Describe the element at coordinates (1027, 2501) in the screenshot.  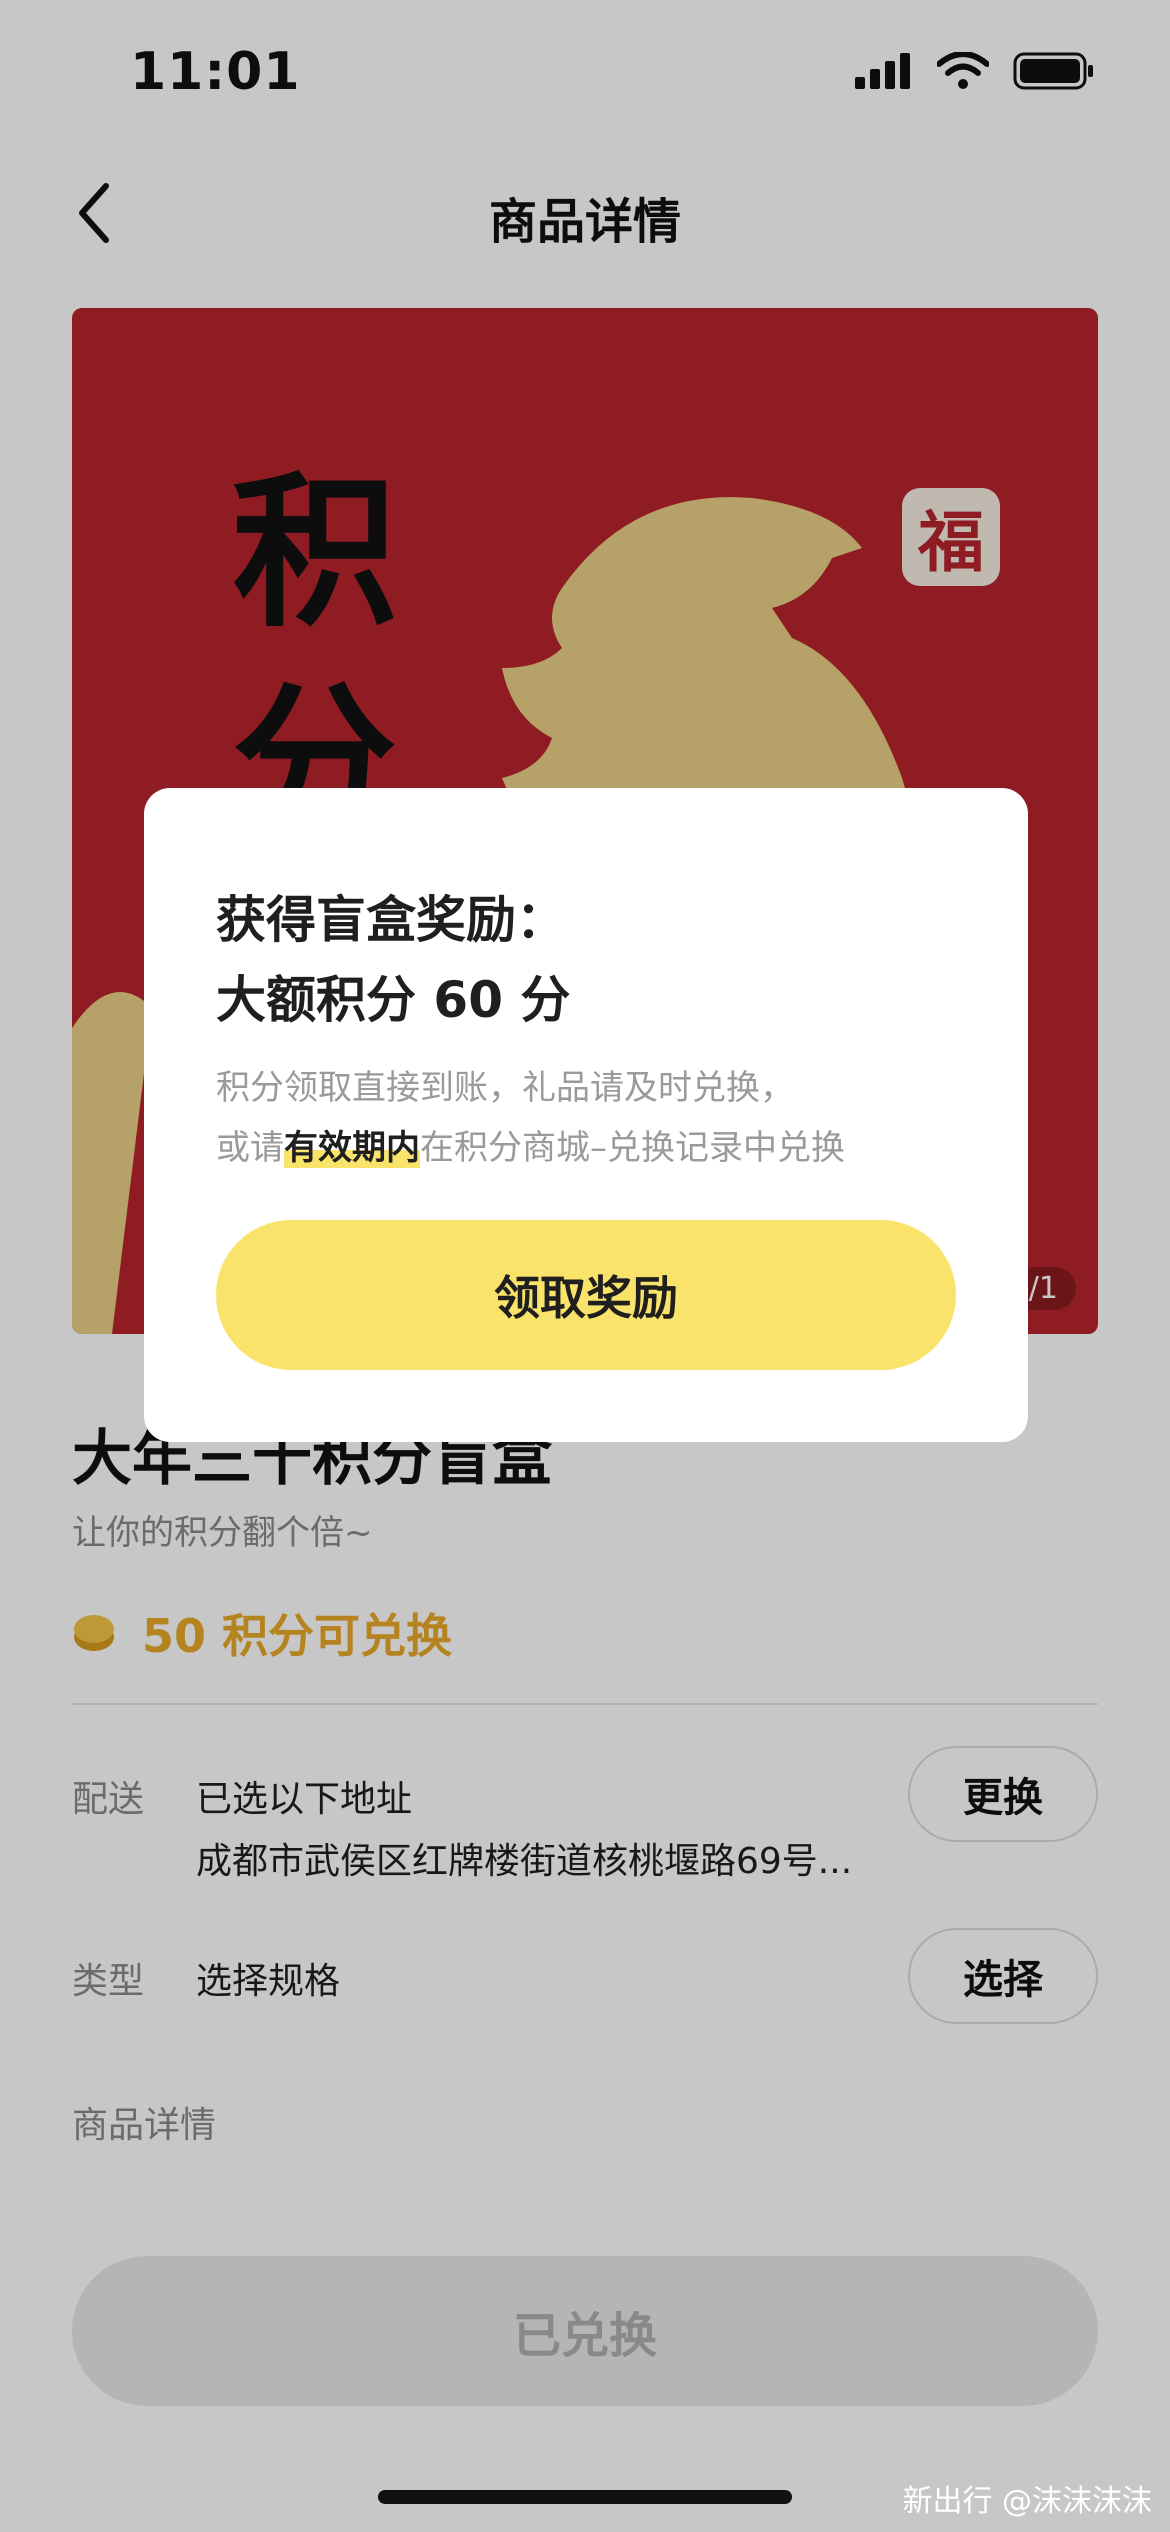
I see `watermark: 新出行 @沫沫沫沫` at that location.